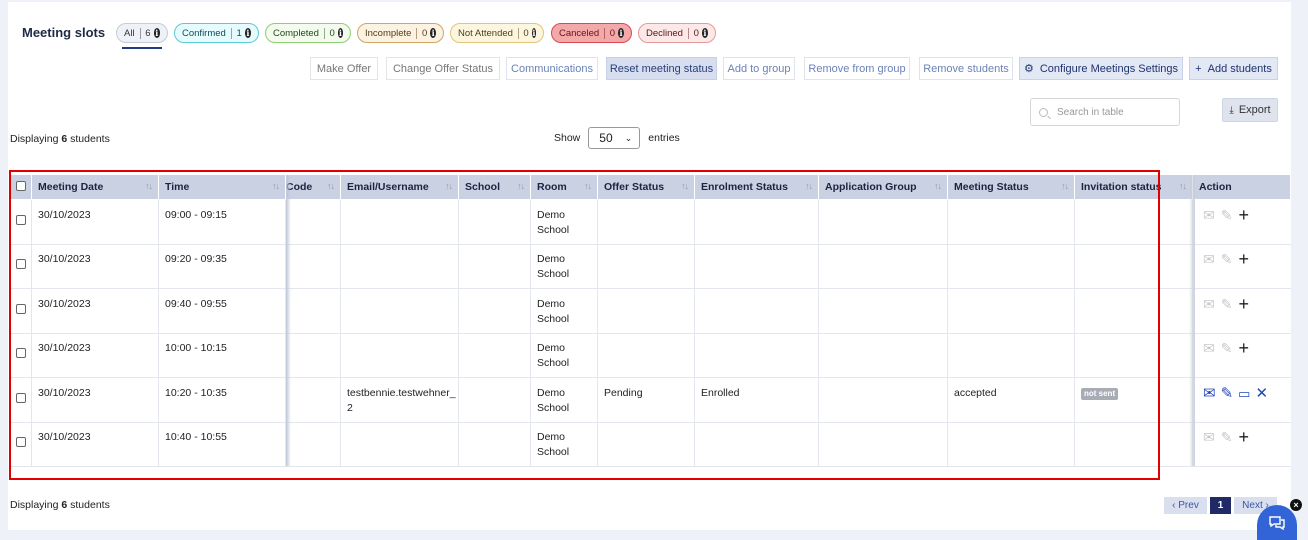 The height and width of the screenshot is (540, 1308). What do you see at coordinates (222, 222) in the screenshot?
I see `time-cell: 09:00 - 09:15` at bounding box center [222, 222].